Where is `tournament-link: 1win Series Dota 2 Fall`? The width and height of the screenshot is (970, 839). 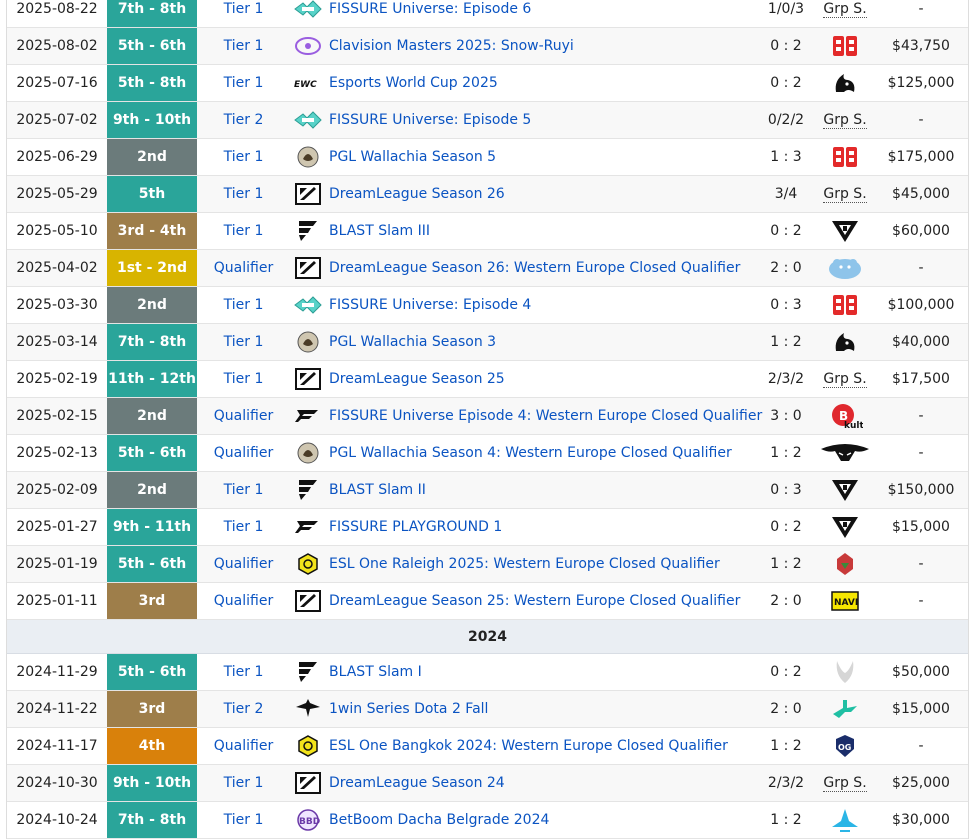
tournament-link: 1win Series Dota 2 Fall is located at coordinates (408, 709).